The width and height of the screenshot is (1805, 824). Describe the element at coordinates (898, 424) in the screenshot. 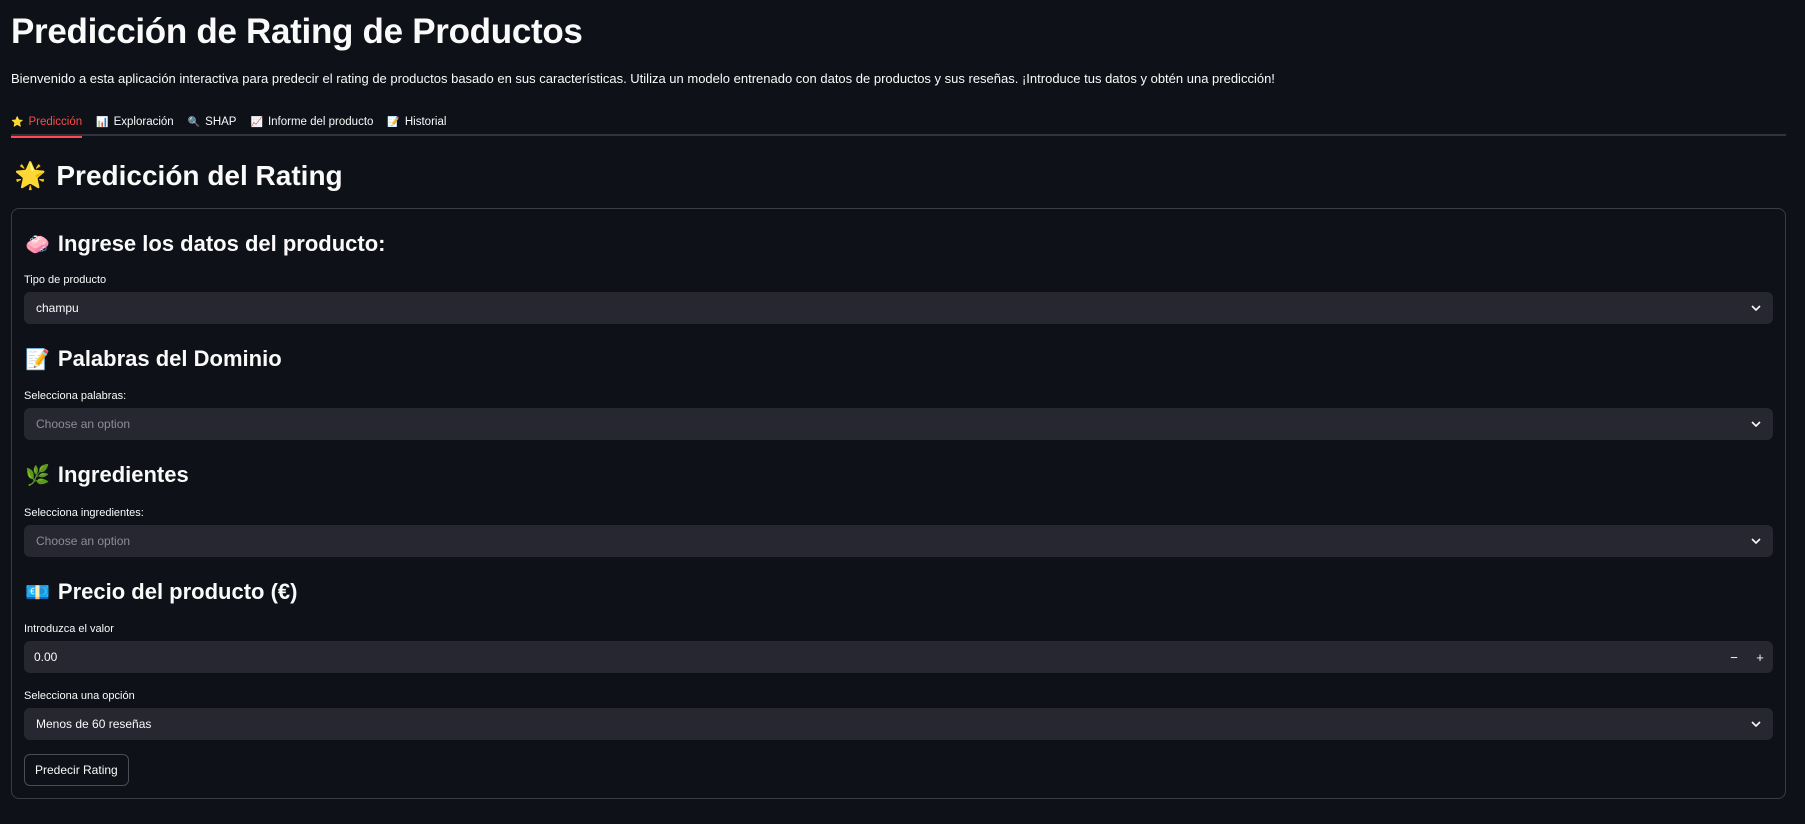

I see `domain-words-multiselect: Choose an option` at that location.